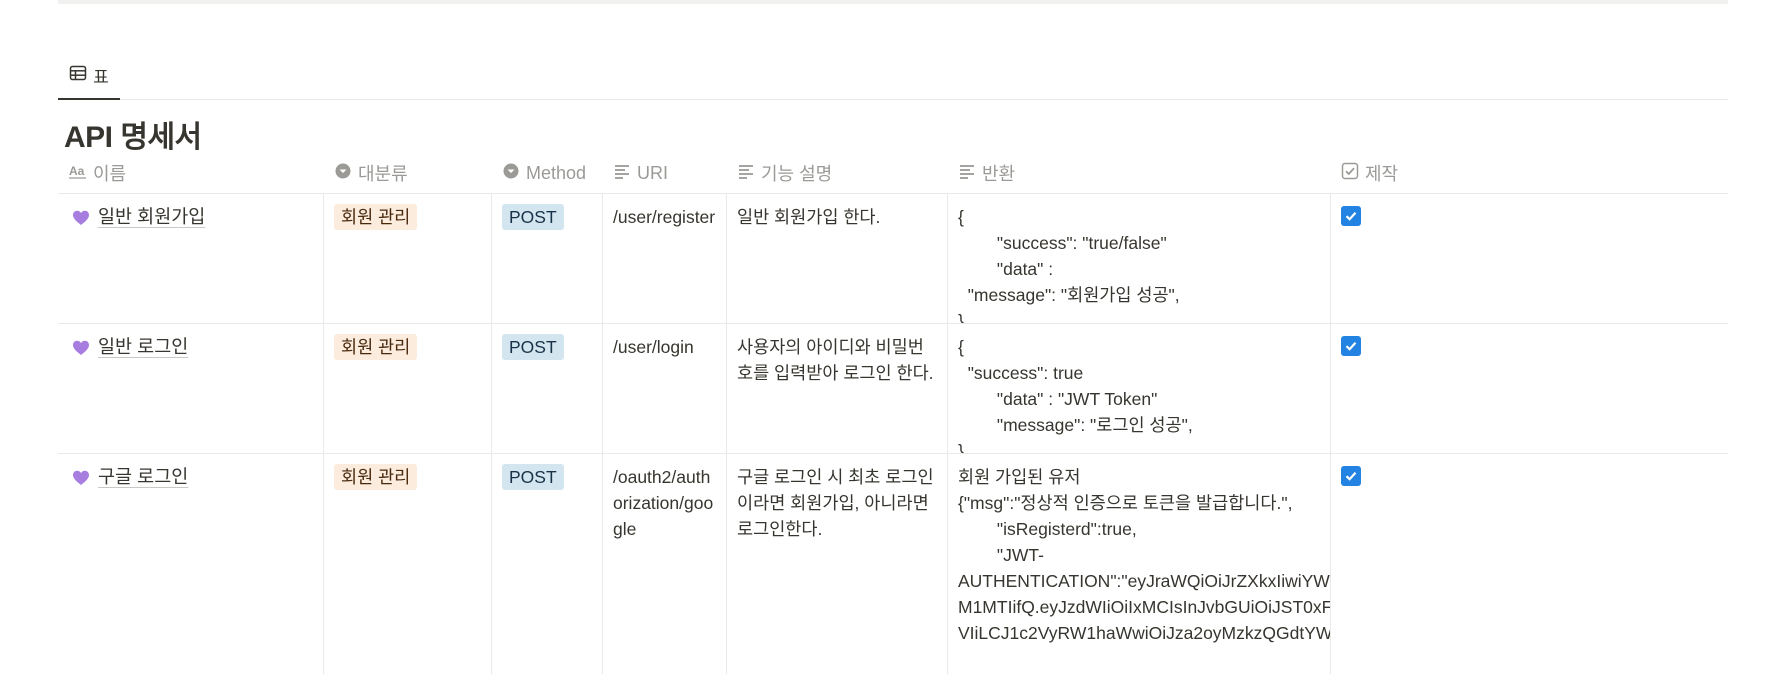 The height and width of the screenshot is (685, 1772). I want to click on row-title: 구글 로그인, so click(143, 477).